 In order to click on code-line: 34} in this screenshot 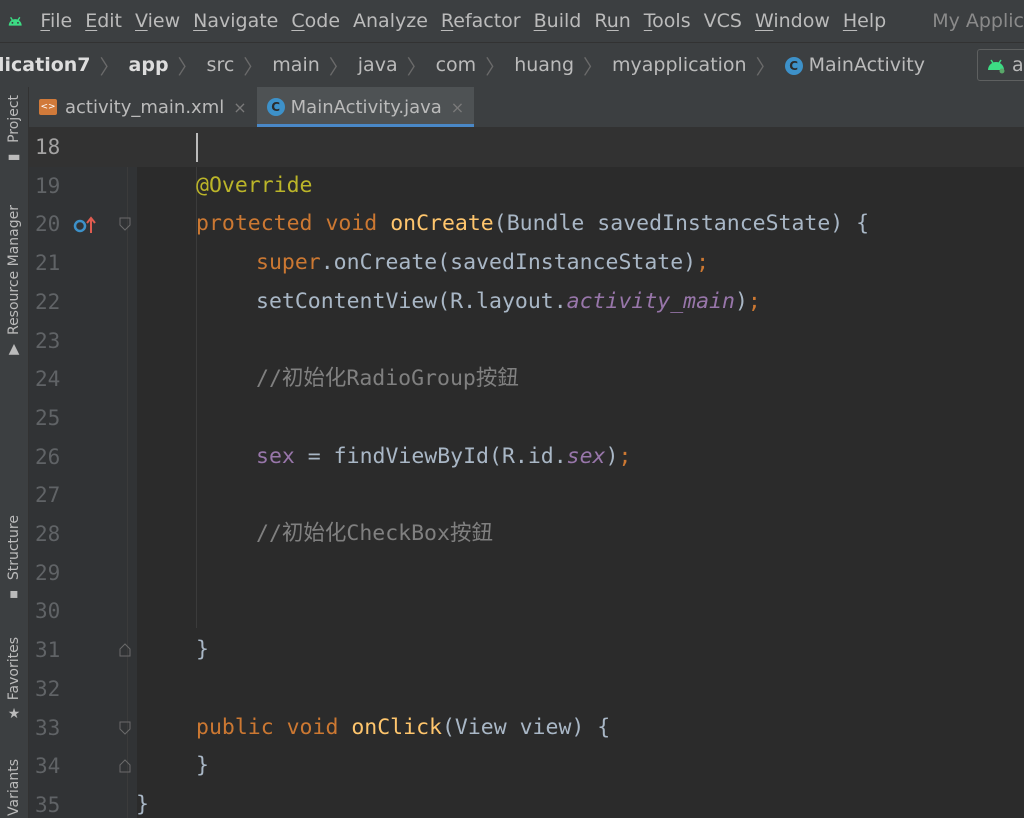, I will do `click(526, 766)`.